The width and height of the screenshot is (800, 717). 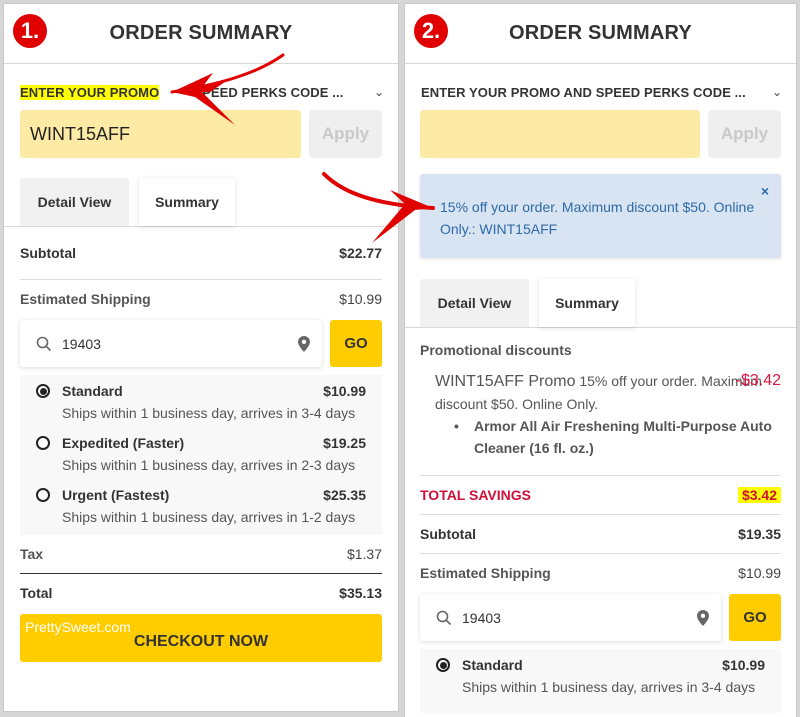 I want to click on tax-value: $1.37, so click(x=364, y=554).